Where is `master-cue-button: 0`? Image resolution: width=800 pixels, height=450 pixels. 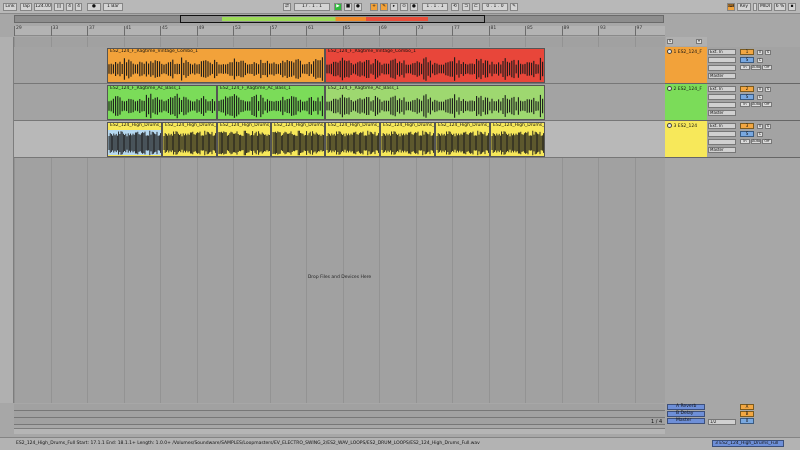
master-cue-button: 0 is located at coordinates (747, 421).